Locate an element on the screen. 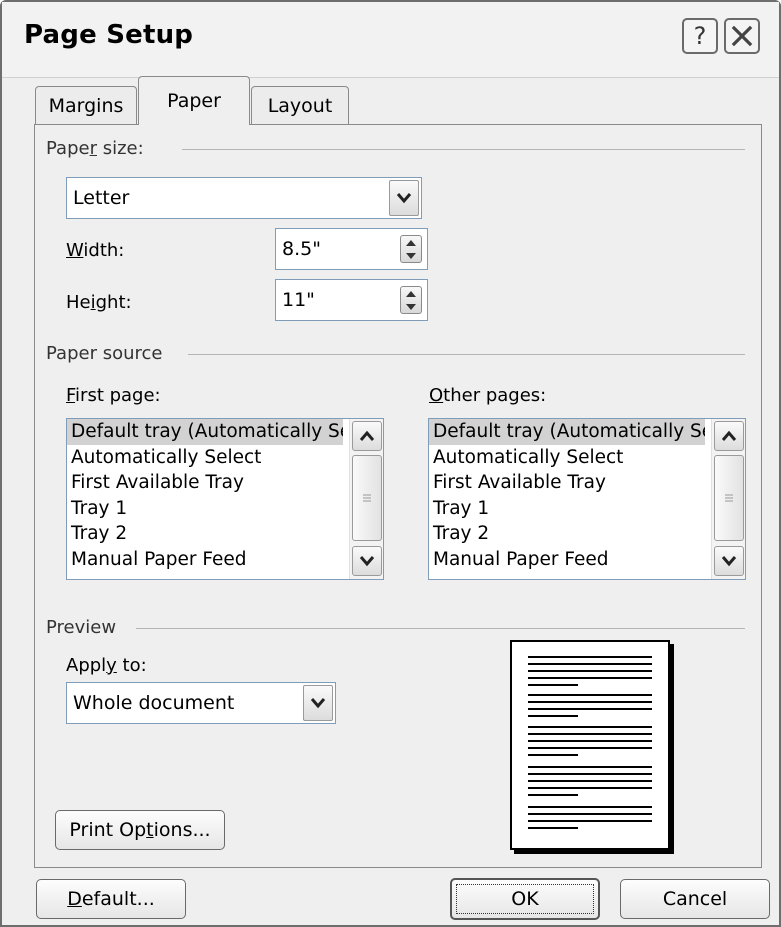 The width and height of the screenshot is (781, 927). apply-to-dropdown: Whole document is located at coordinates (201, 703).